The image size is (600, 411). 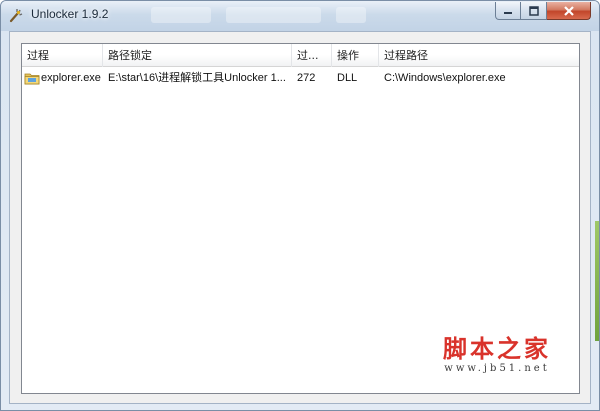 I want to click on close-icon, so click(x=568, y=10).